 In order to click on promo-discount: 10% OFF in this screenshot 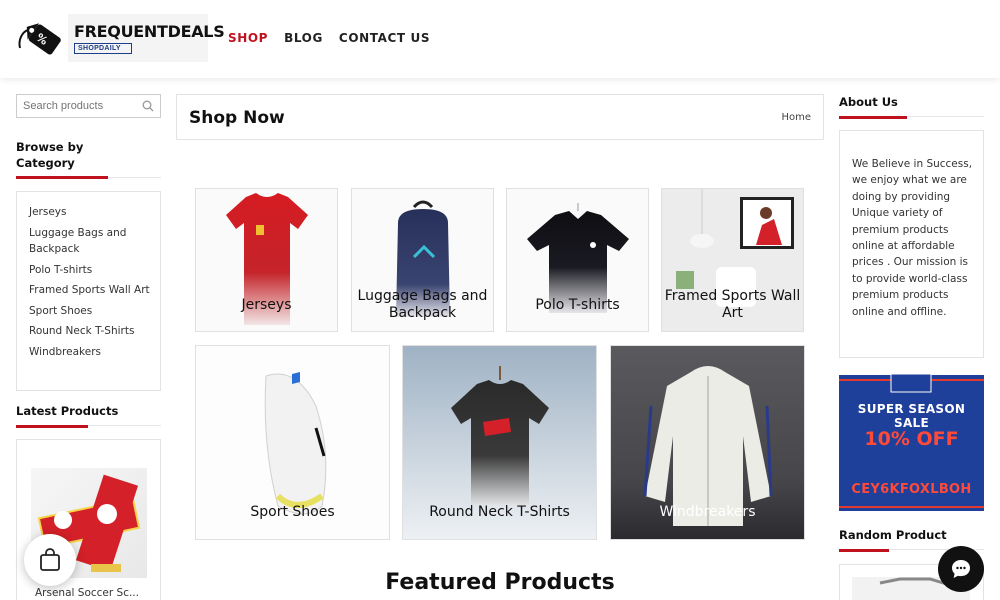, I will do `click(911, 439)`.